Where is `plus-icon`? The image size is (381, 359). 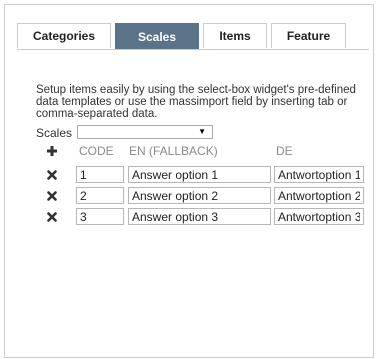 plus-icon is located at coordinates (52, 151).